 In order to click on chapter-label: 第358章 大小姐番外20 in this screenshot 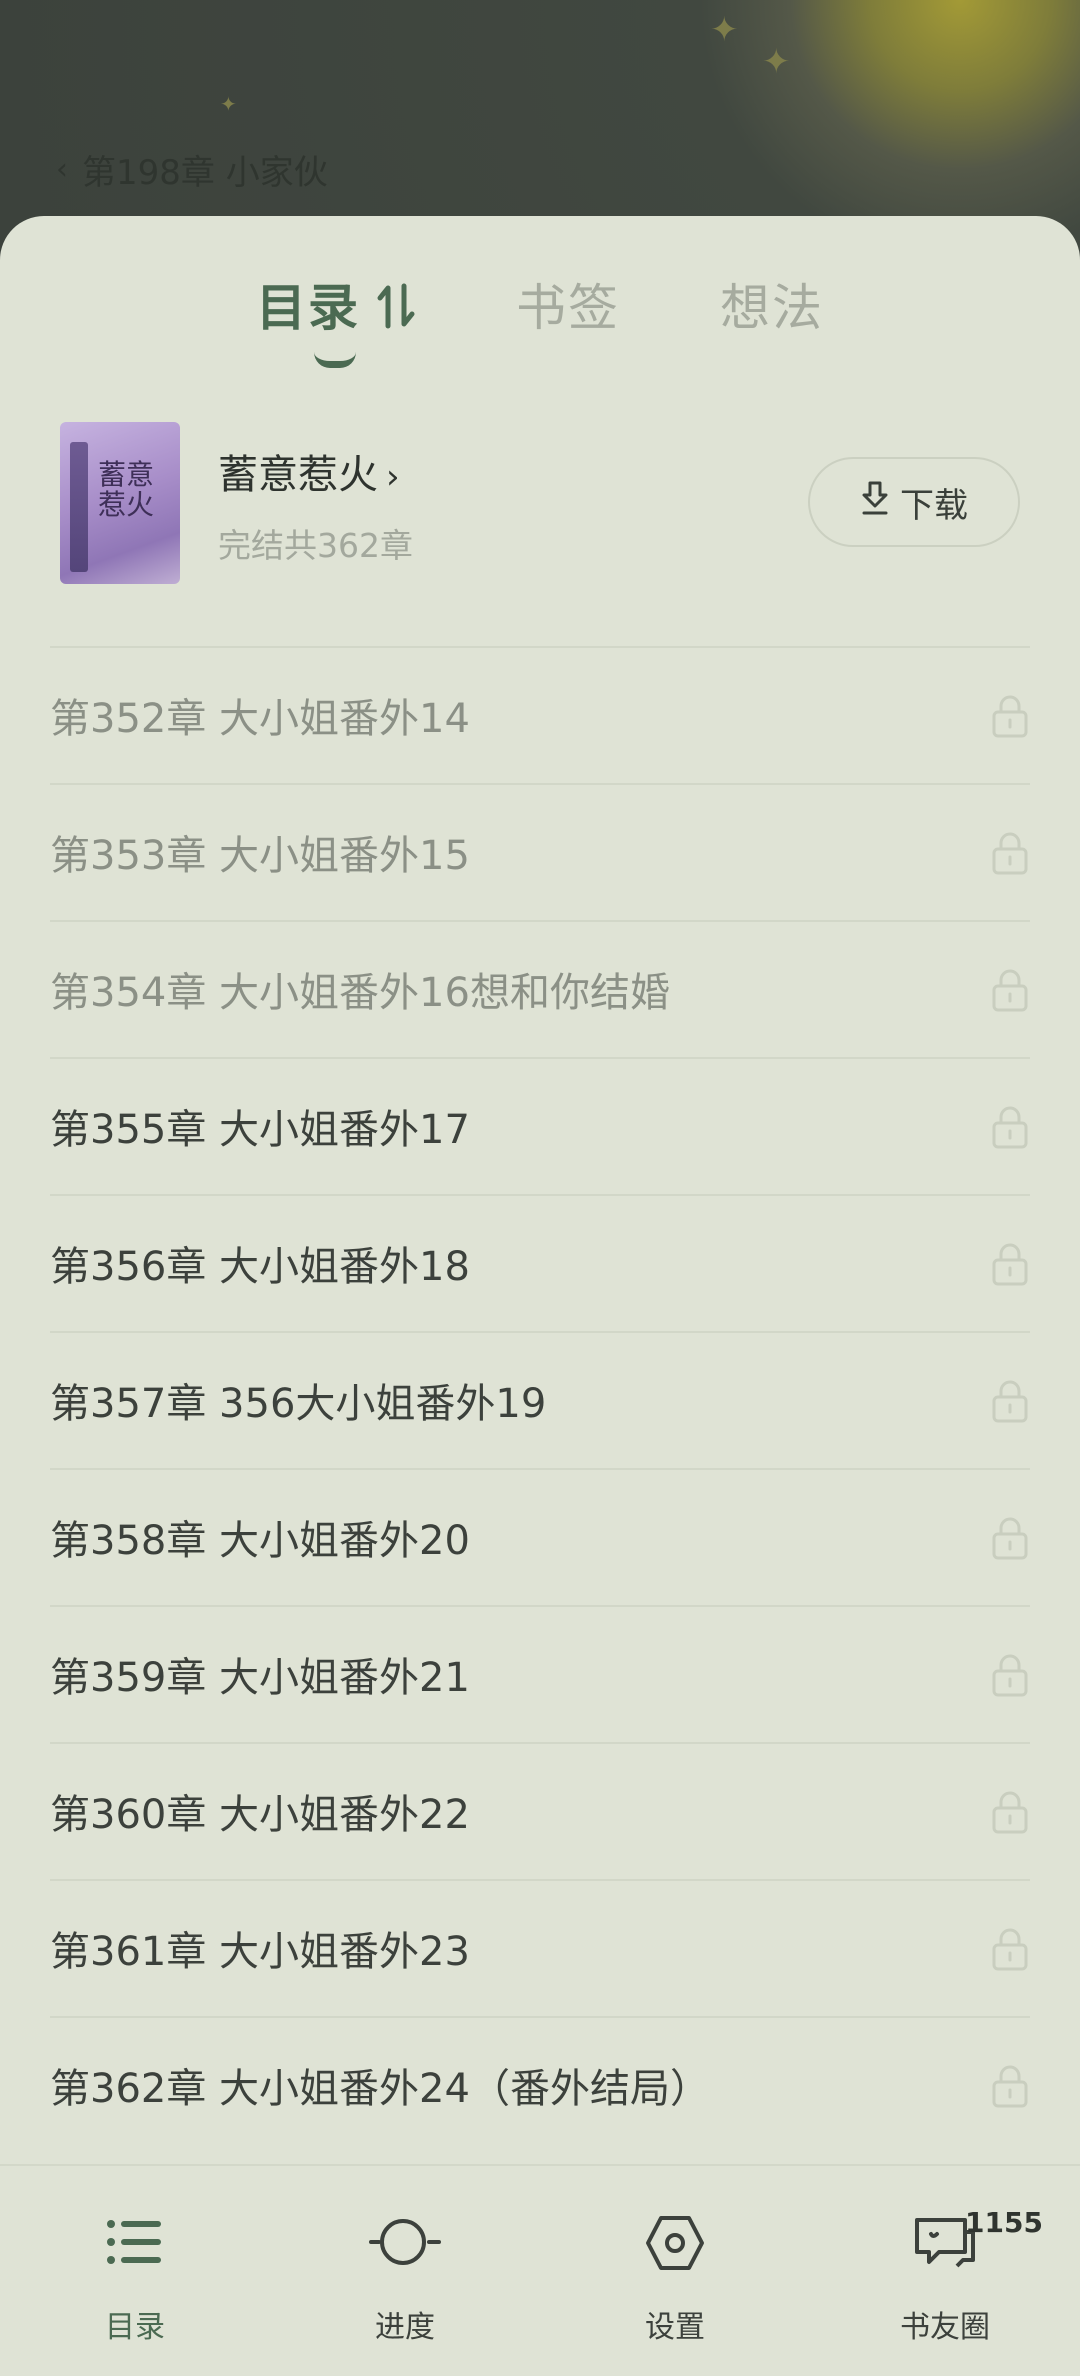, I will do `click(260, 1541)`.